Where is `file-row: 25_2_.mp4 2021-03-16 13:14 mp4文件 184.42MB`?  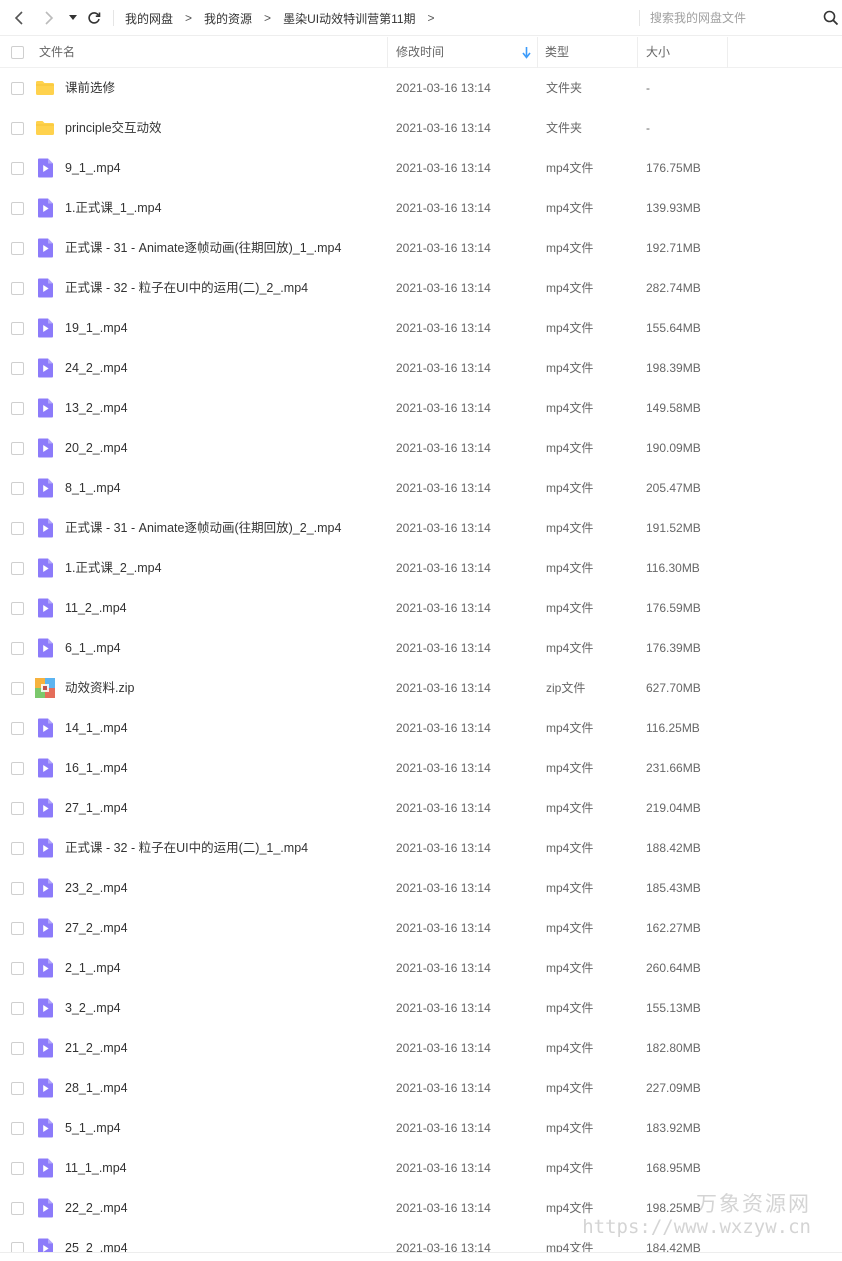 file-row: 25_2_.mp4 2021-03-16 13:14 mp4文件 184.42MB is located at coordinates (421, 1240).